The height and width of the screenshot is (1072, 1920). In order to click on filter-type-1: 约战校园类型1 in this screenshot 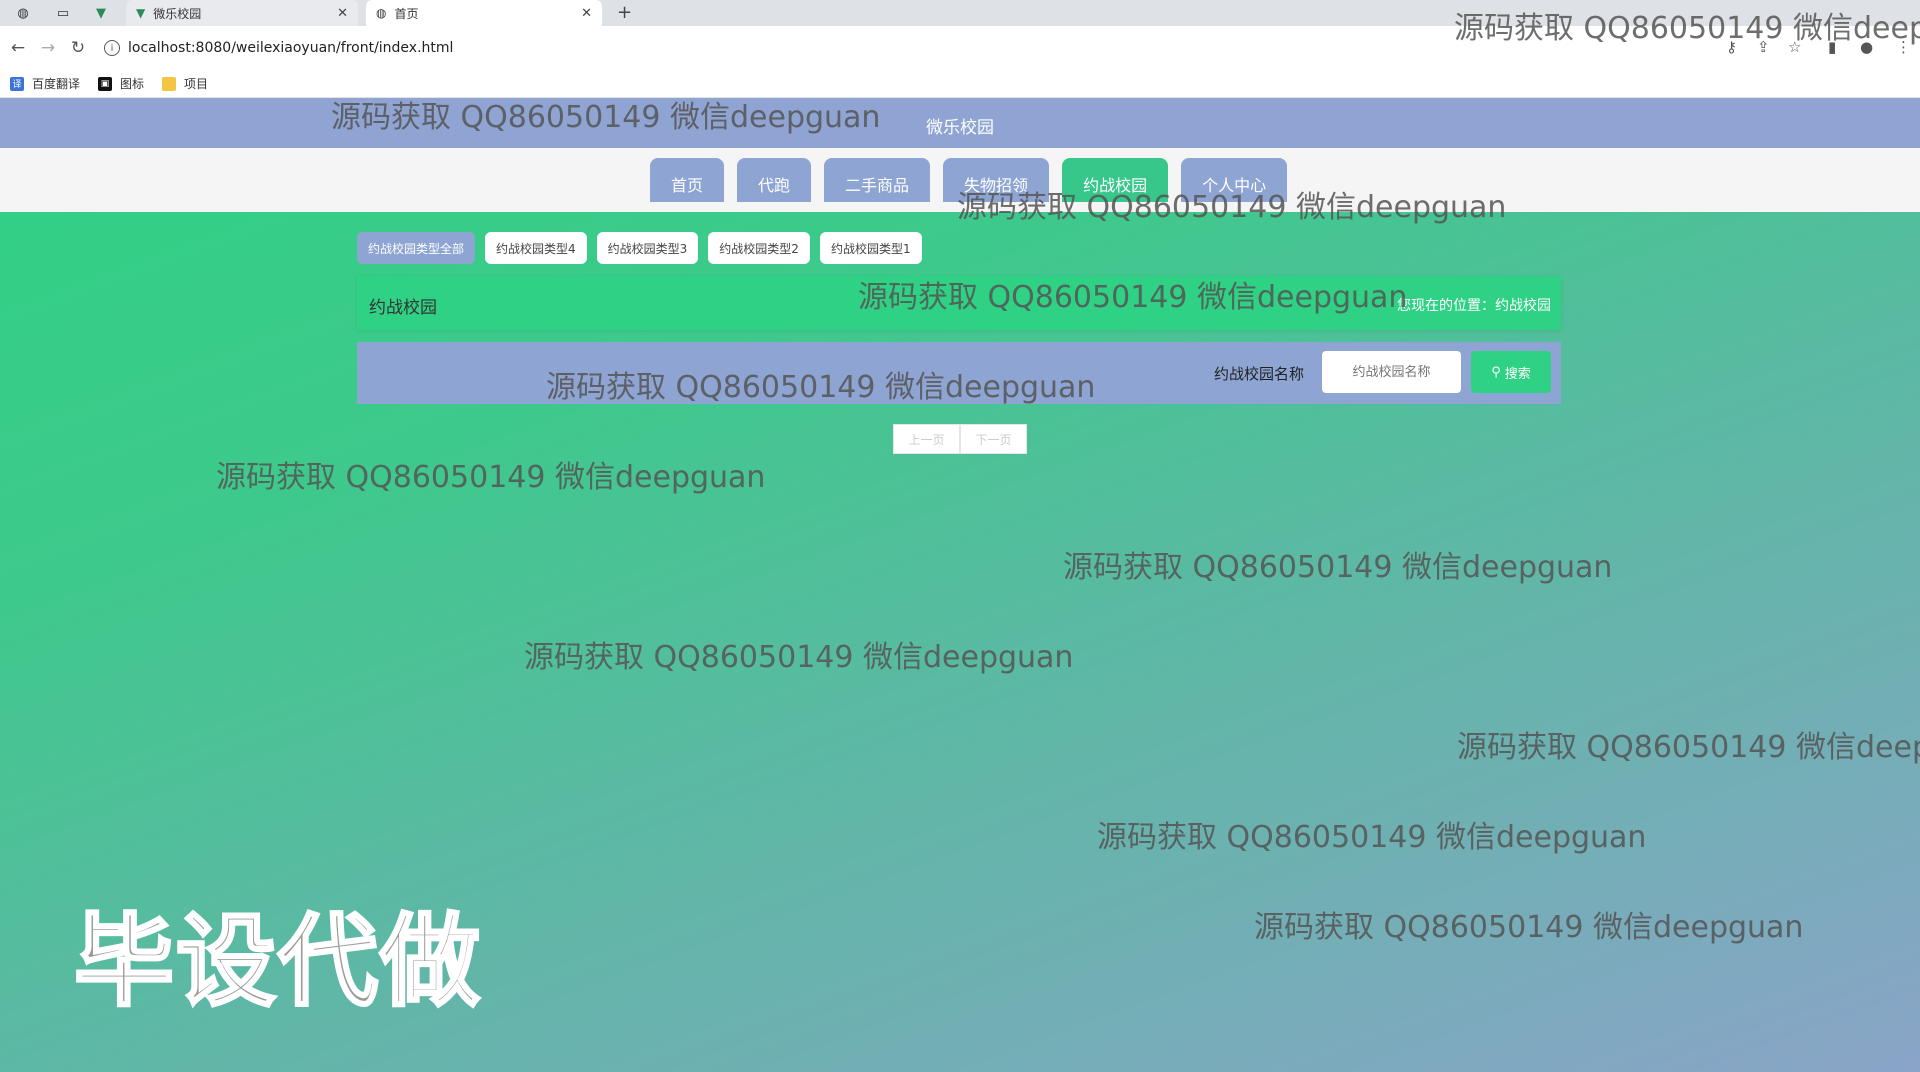, I will do `click(870, 248)`.